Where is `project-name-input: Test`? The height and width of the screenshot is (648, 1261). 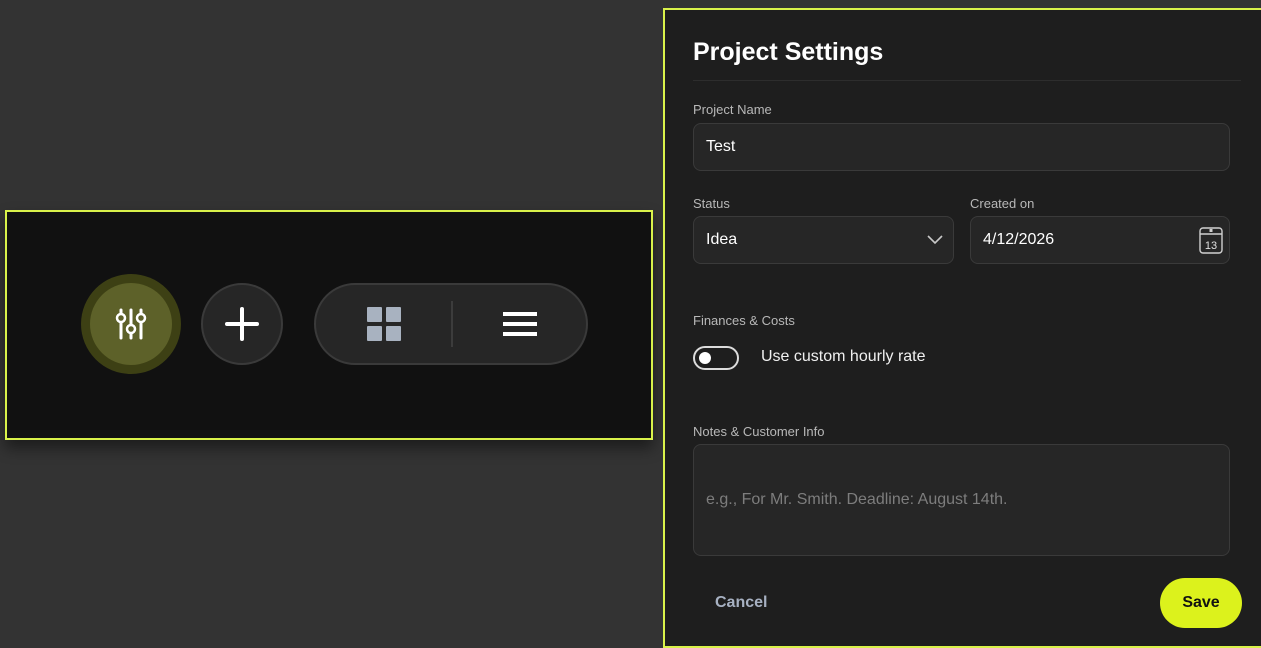 project-name-input: Test is located at coordinates (961, 147).